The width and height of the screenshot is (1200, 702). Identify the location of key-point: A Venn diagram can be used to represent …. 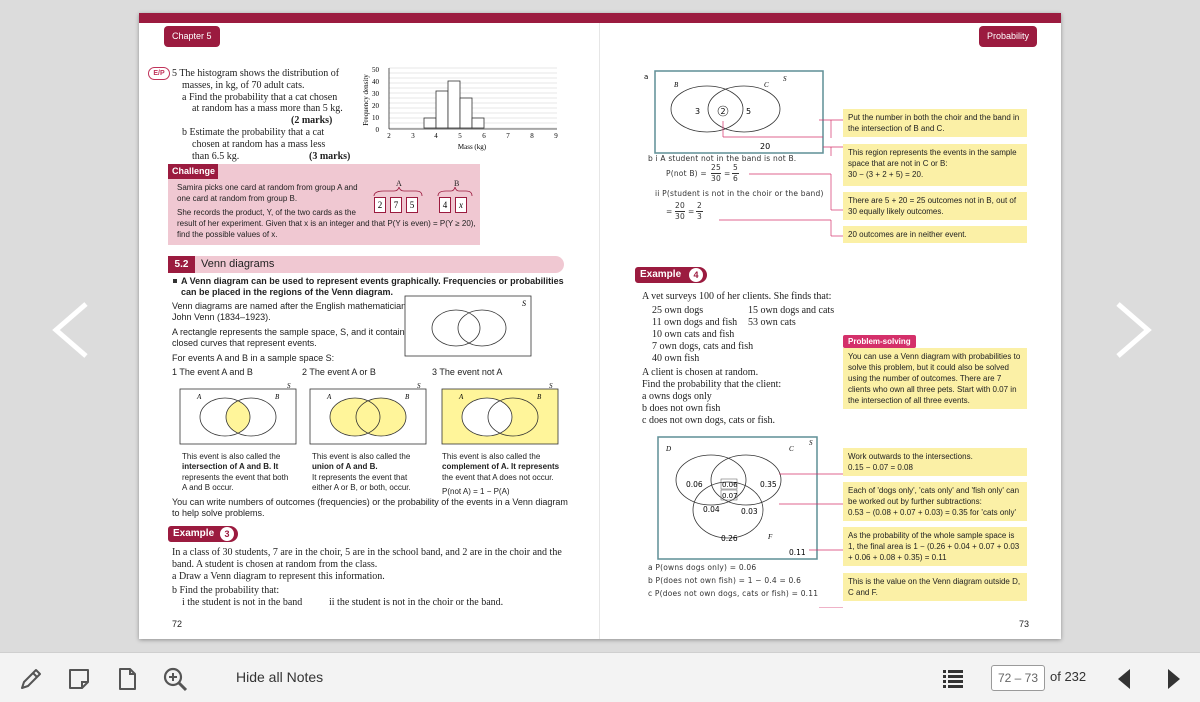
(372, 281).